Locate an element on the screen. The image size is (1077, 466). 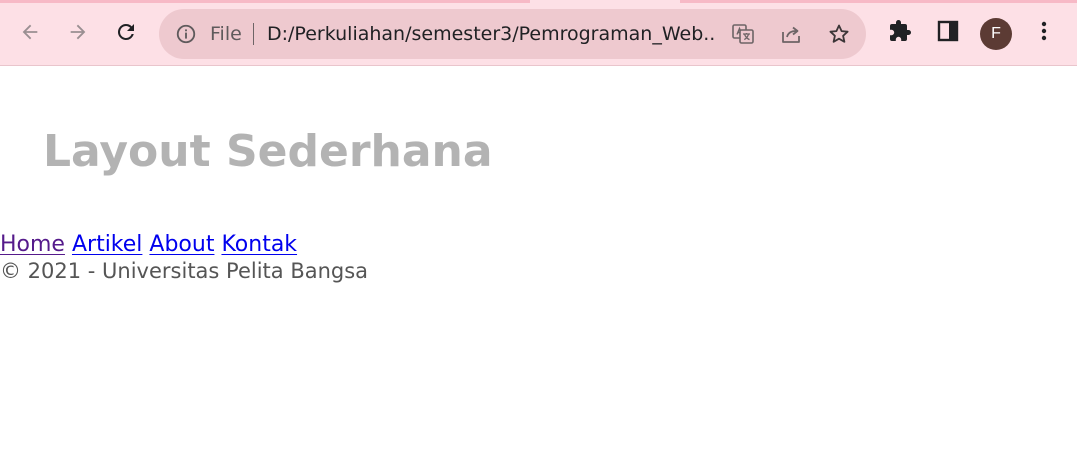
nav-link-home: Home is located at coordinates (32, 244).